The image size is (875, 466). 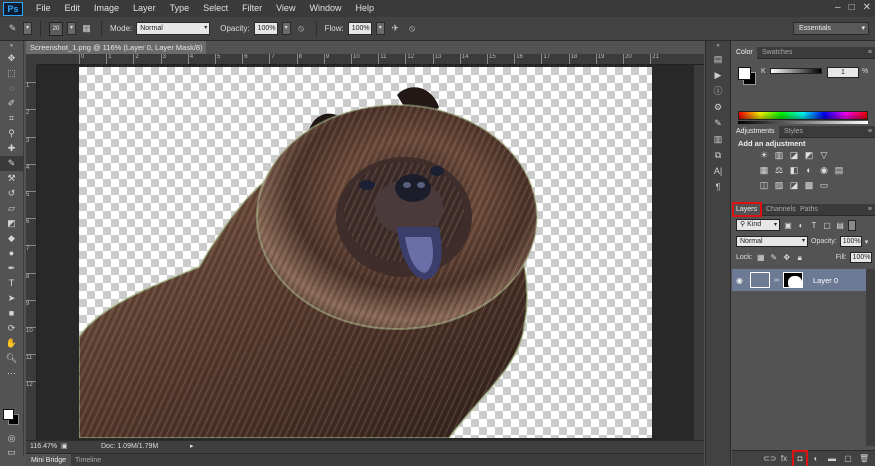 I want to click on filter-toggle, so click(x=852, y=225).